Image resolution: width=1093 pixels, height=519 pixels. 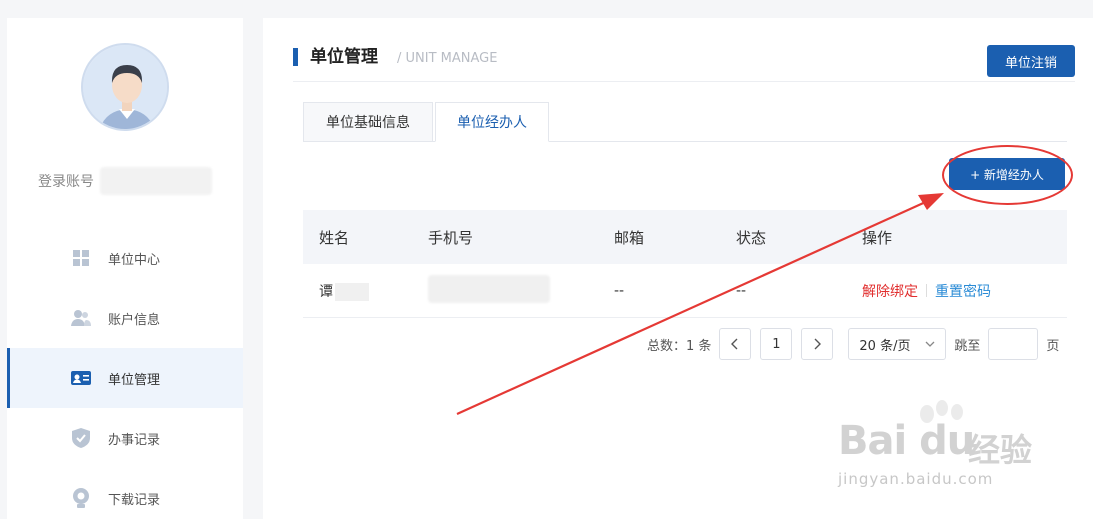 What do you see at coordinates (930, 344) in the screenshot?
I see `chevron-down-icon` at bounding box center [930, 344].